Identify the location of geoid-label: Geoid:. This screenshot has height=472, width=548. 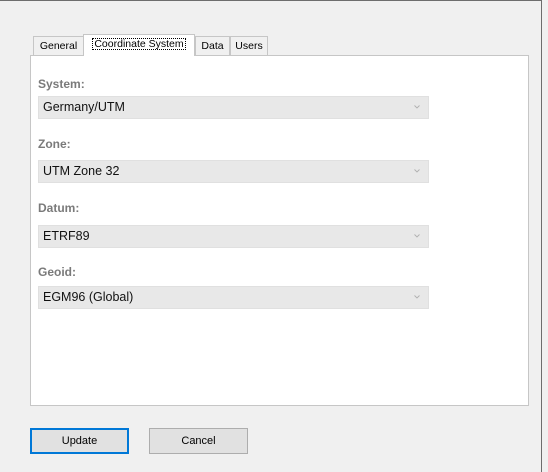
(57, 272).